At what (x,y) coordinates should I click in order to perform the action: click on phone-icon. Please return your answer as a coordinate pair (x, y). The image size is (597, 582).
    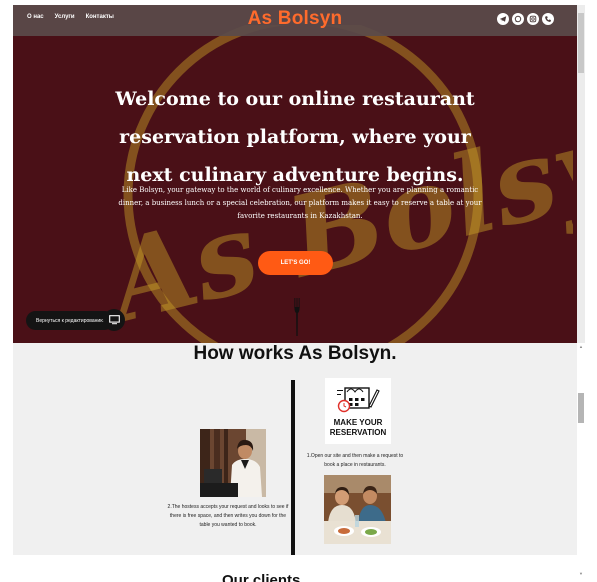
    Looking at the image, I should click on (548, 19).